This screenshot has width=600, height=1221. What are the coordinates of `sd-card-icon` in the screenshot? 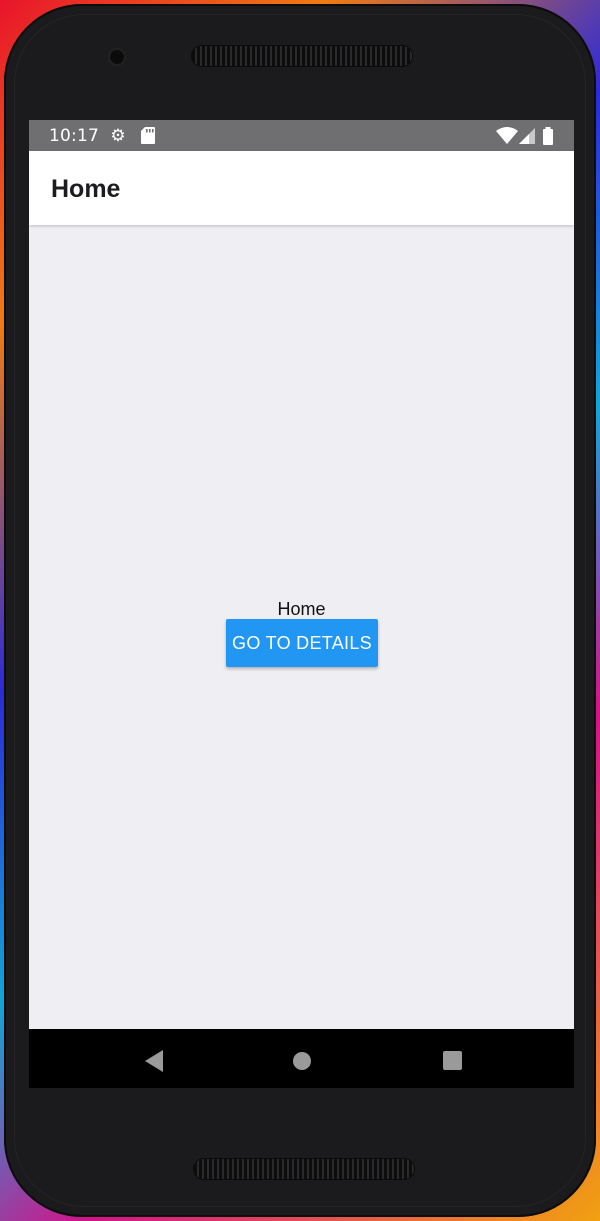 It's located at (148, 136).